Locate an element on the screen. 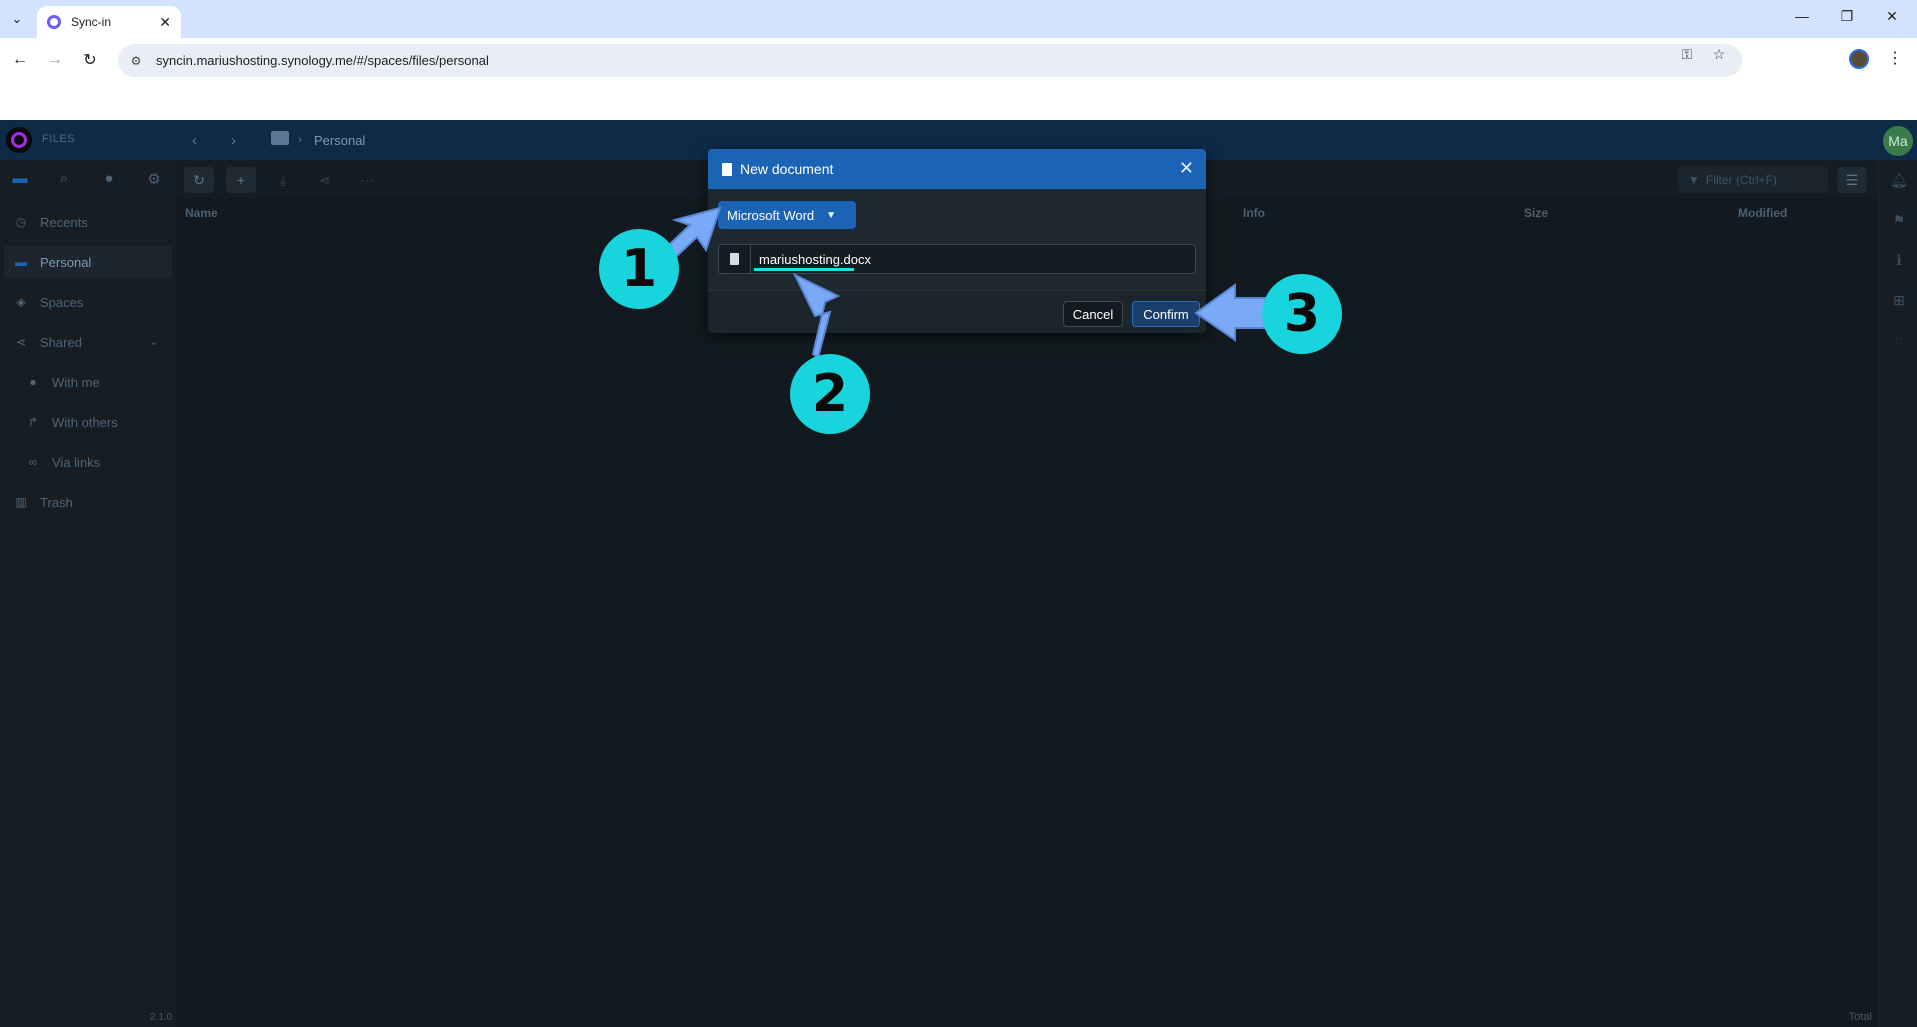 Image resolution: width=1917 pixels, height=1027 pixels. sidebar-item-label: Shared is located at coordinates (61, 342).